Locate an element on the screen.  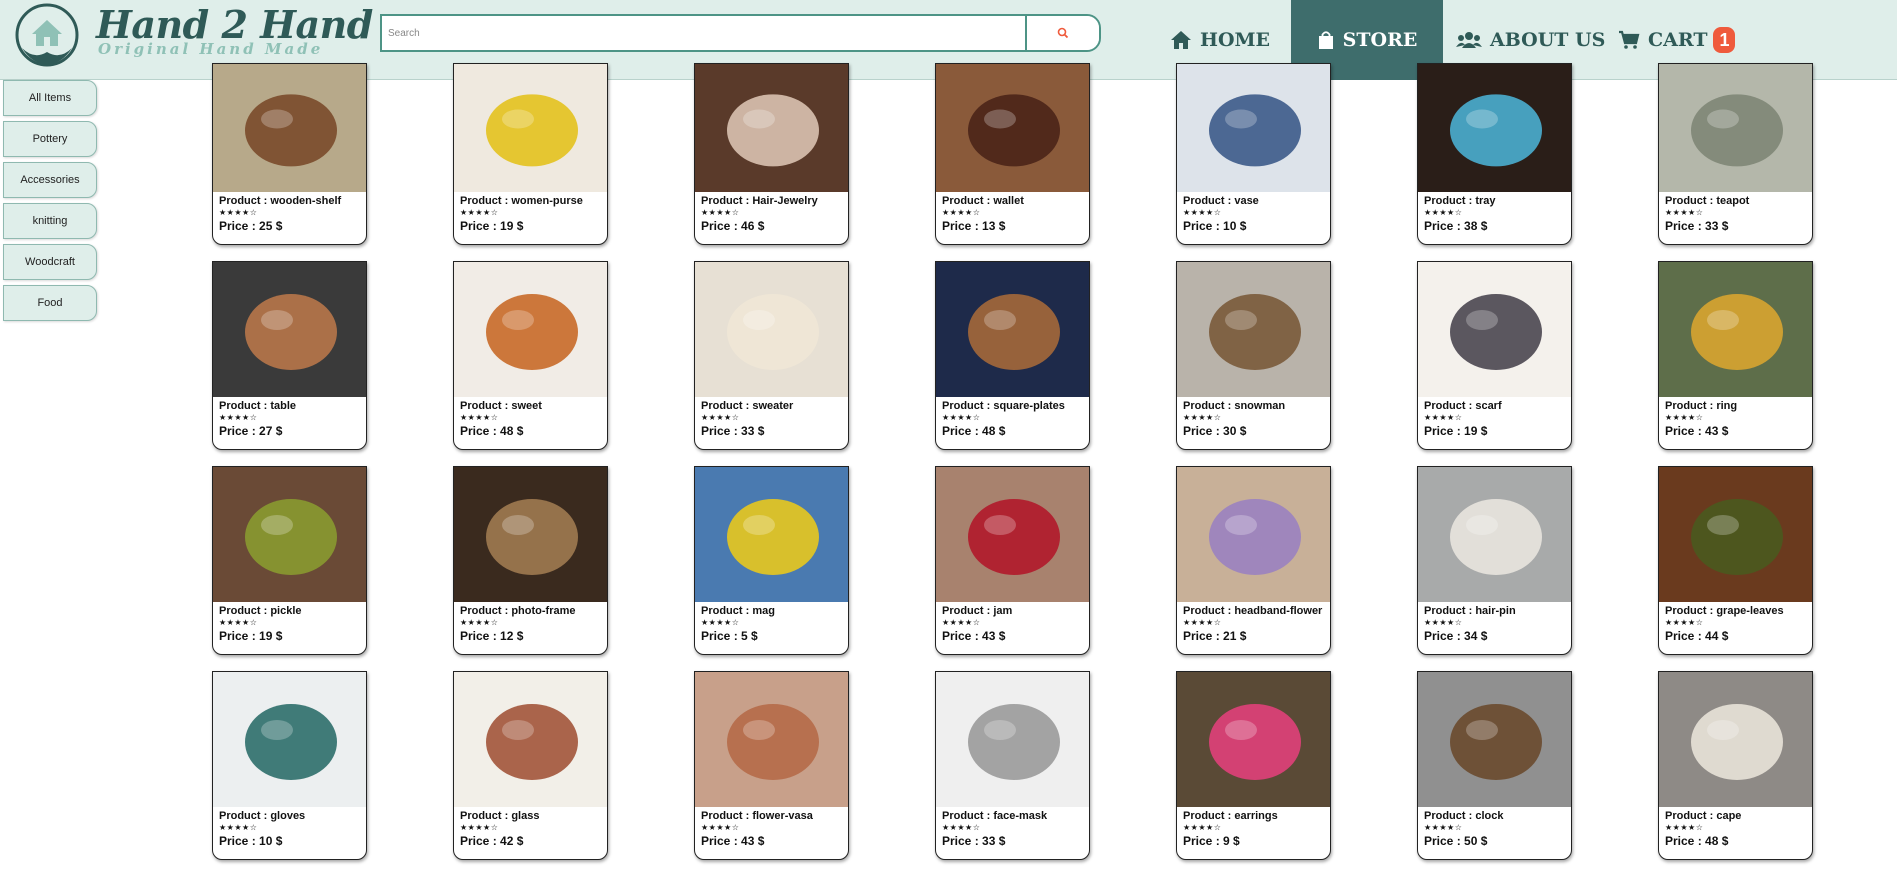
tray-image is located at coordinates (1495, 128).